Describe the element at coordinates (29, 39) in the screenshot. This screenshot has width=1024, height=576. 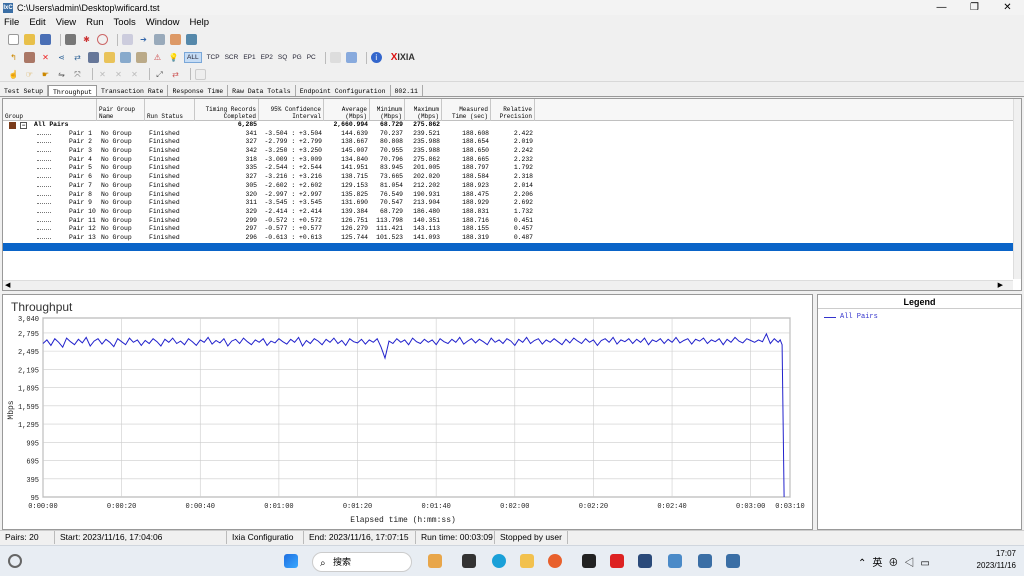
I see `open-folder-icon` at that location.